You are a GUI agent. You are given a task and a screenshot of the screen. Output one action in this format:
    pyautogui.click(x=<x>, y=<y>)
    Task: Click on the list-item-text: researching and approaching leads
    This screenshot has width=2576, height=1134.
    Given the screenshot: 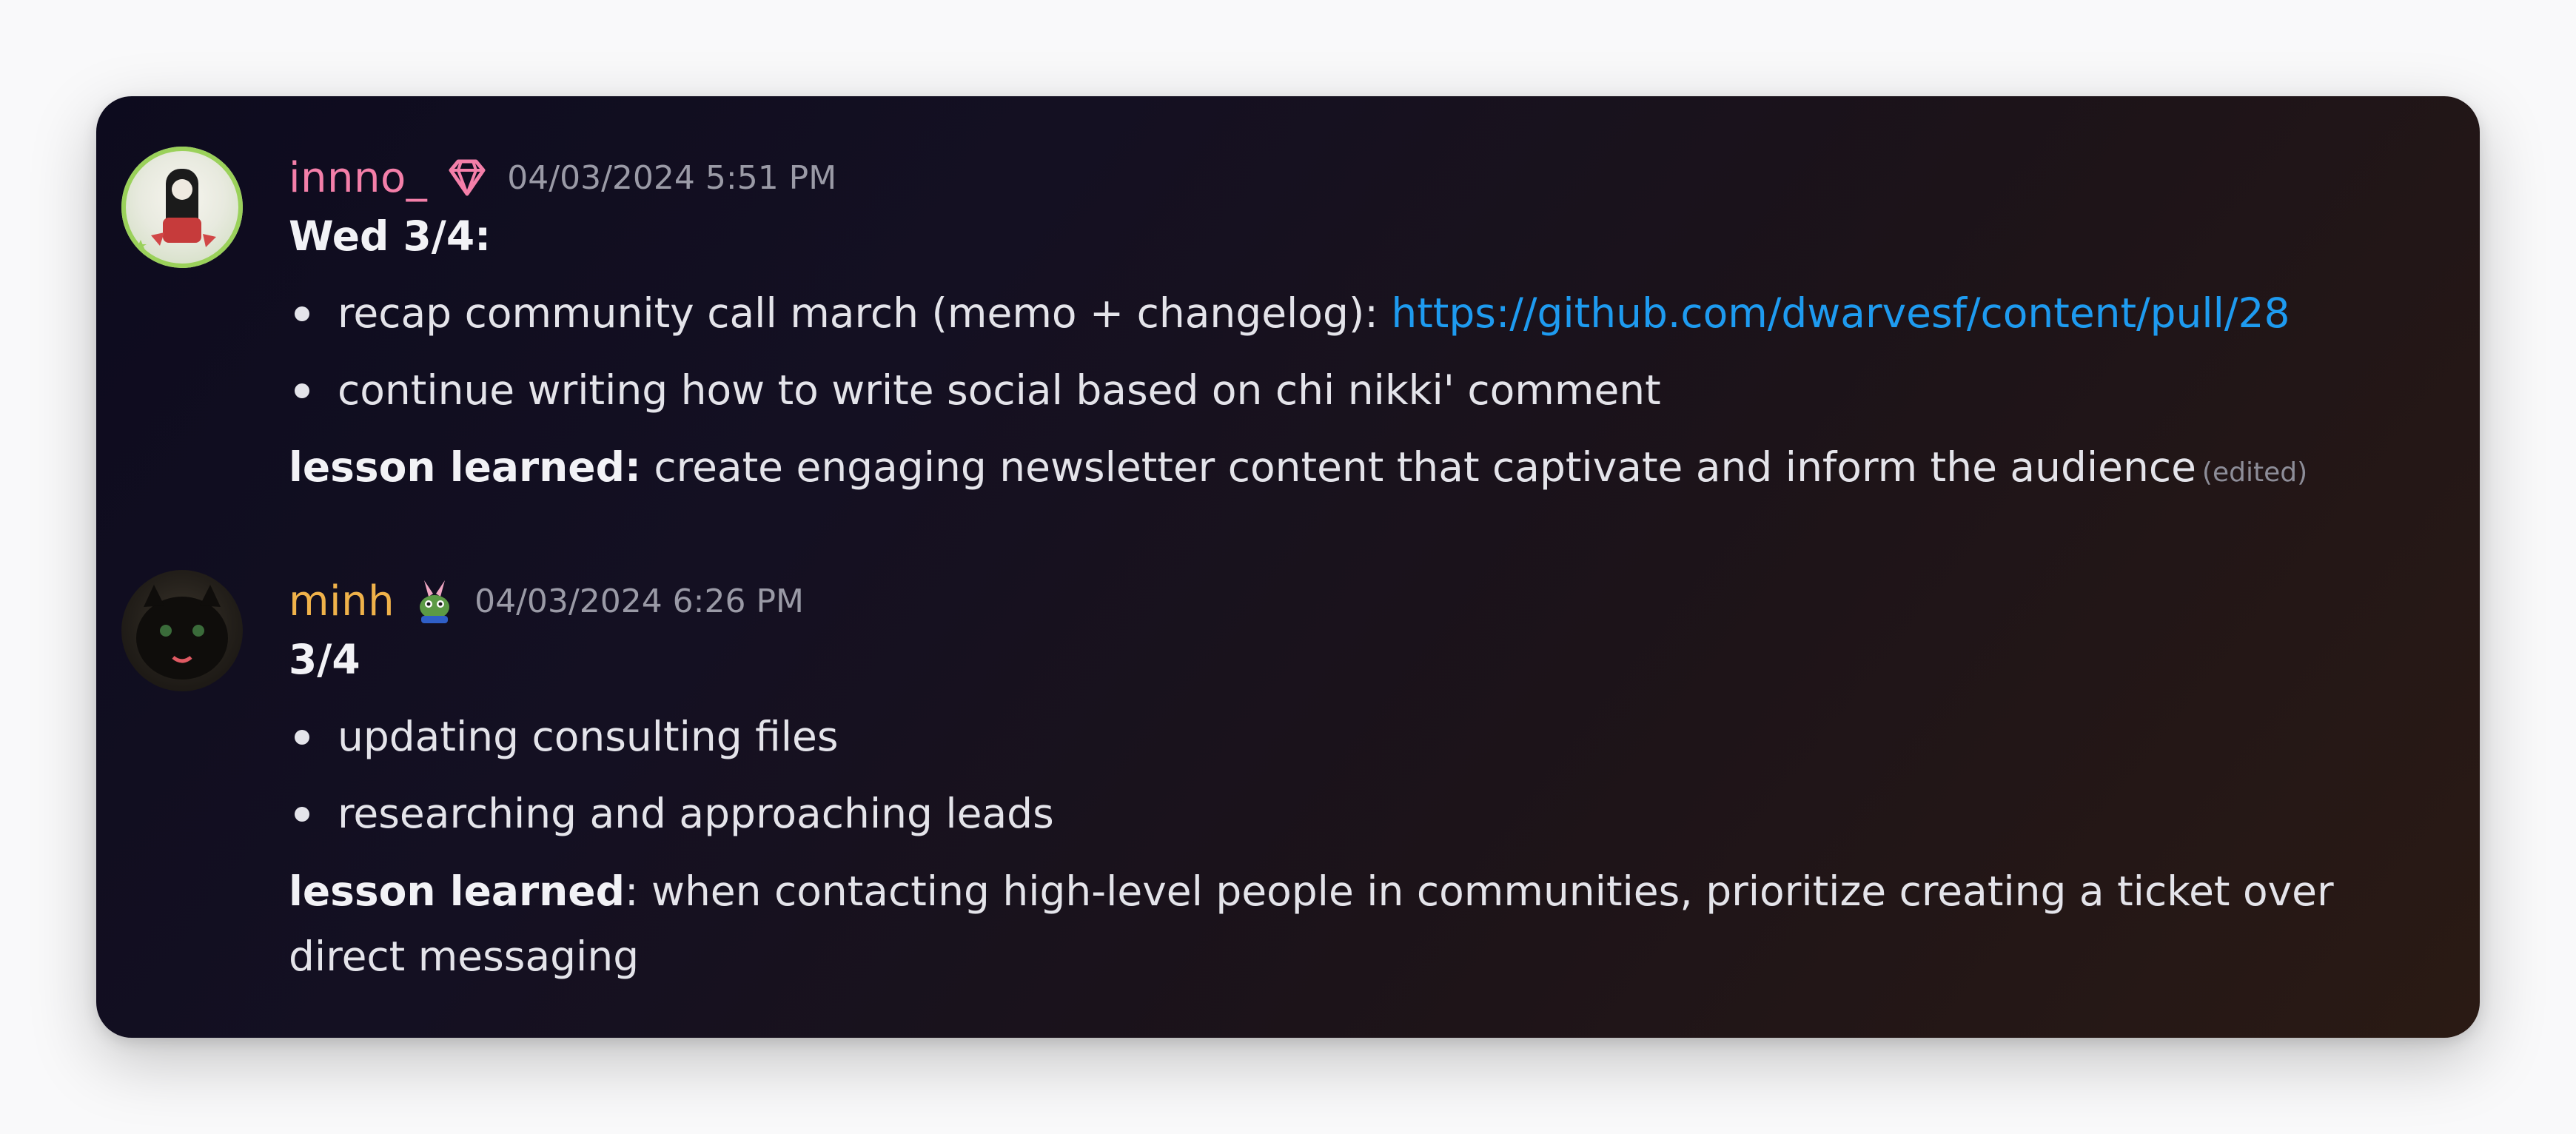 What is the action you would take?
    pyautogui.click(x=696, y=813)
    